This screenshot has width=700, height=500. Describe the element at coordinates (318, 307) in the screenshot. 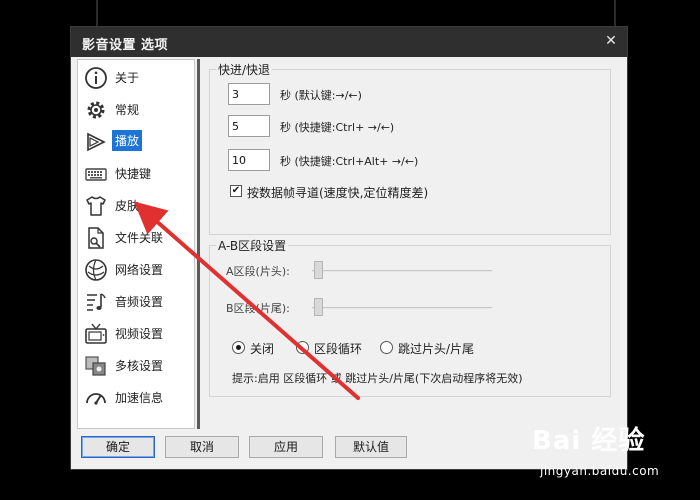

I see `b-section-slider-thumb` at that location.